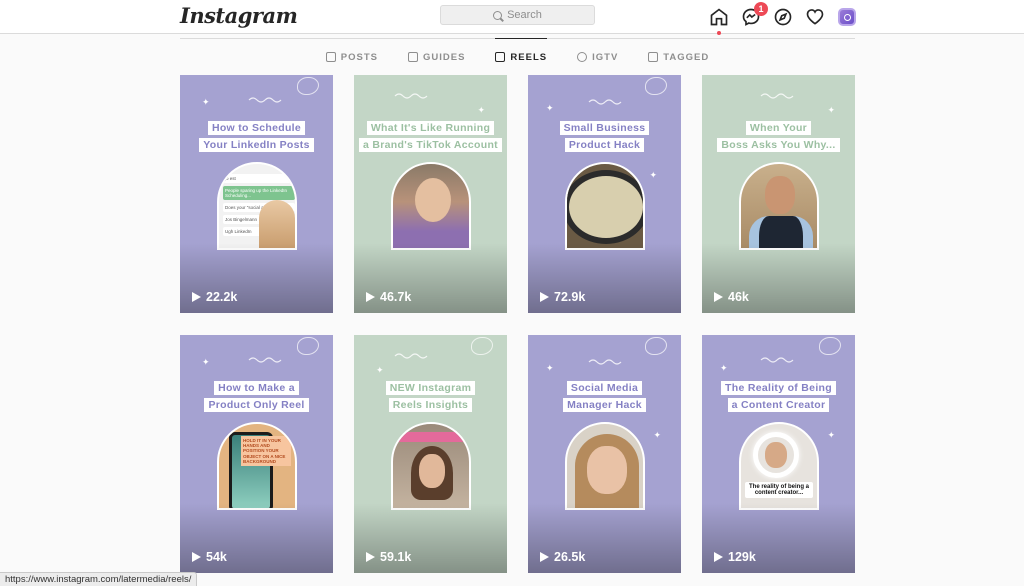 Image resolution: width=1024 pixels, height=586 pixels. What do you see at coordinates (521, 55) in the screenshot?
I see `tab-reels: REELS` at bounding box center [521, 55].